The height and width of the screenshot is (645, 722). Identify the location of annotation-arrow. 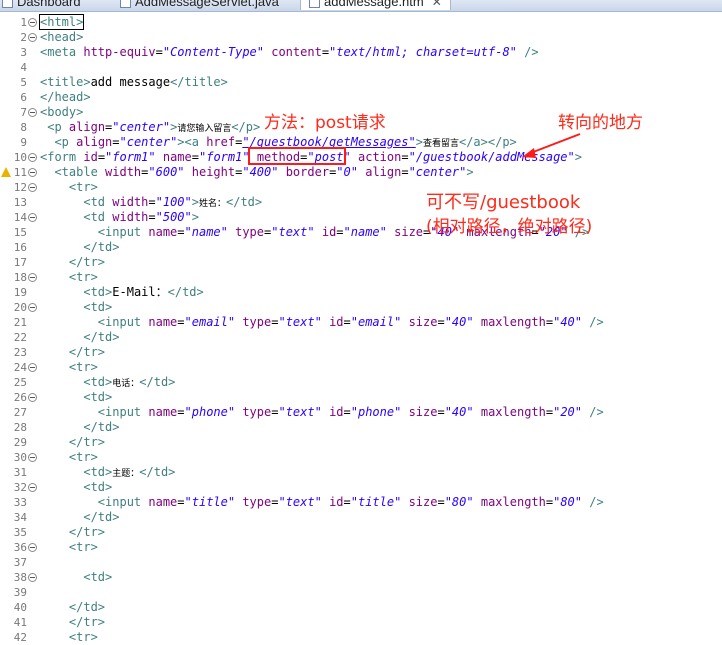
(551, 145).